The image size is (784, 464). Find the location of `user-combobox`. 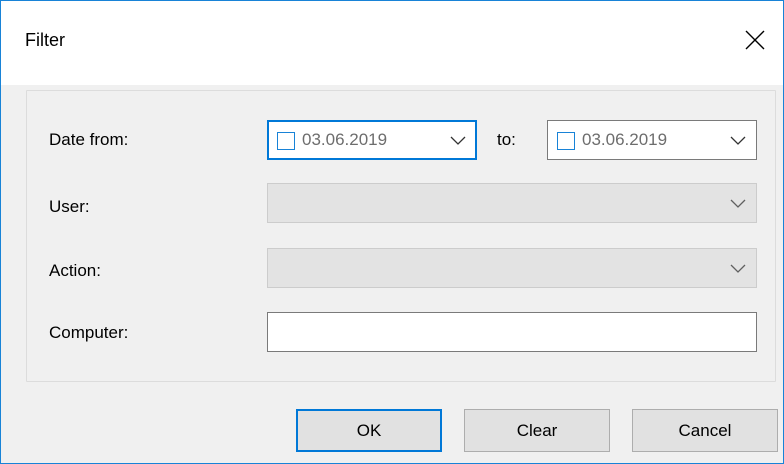

user-combobox is located at coordinates (512, 203).